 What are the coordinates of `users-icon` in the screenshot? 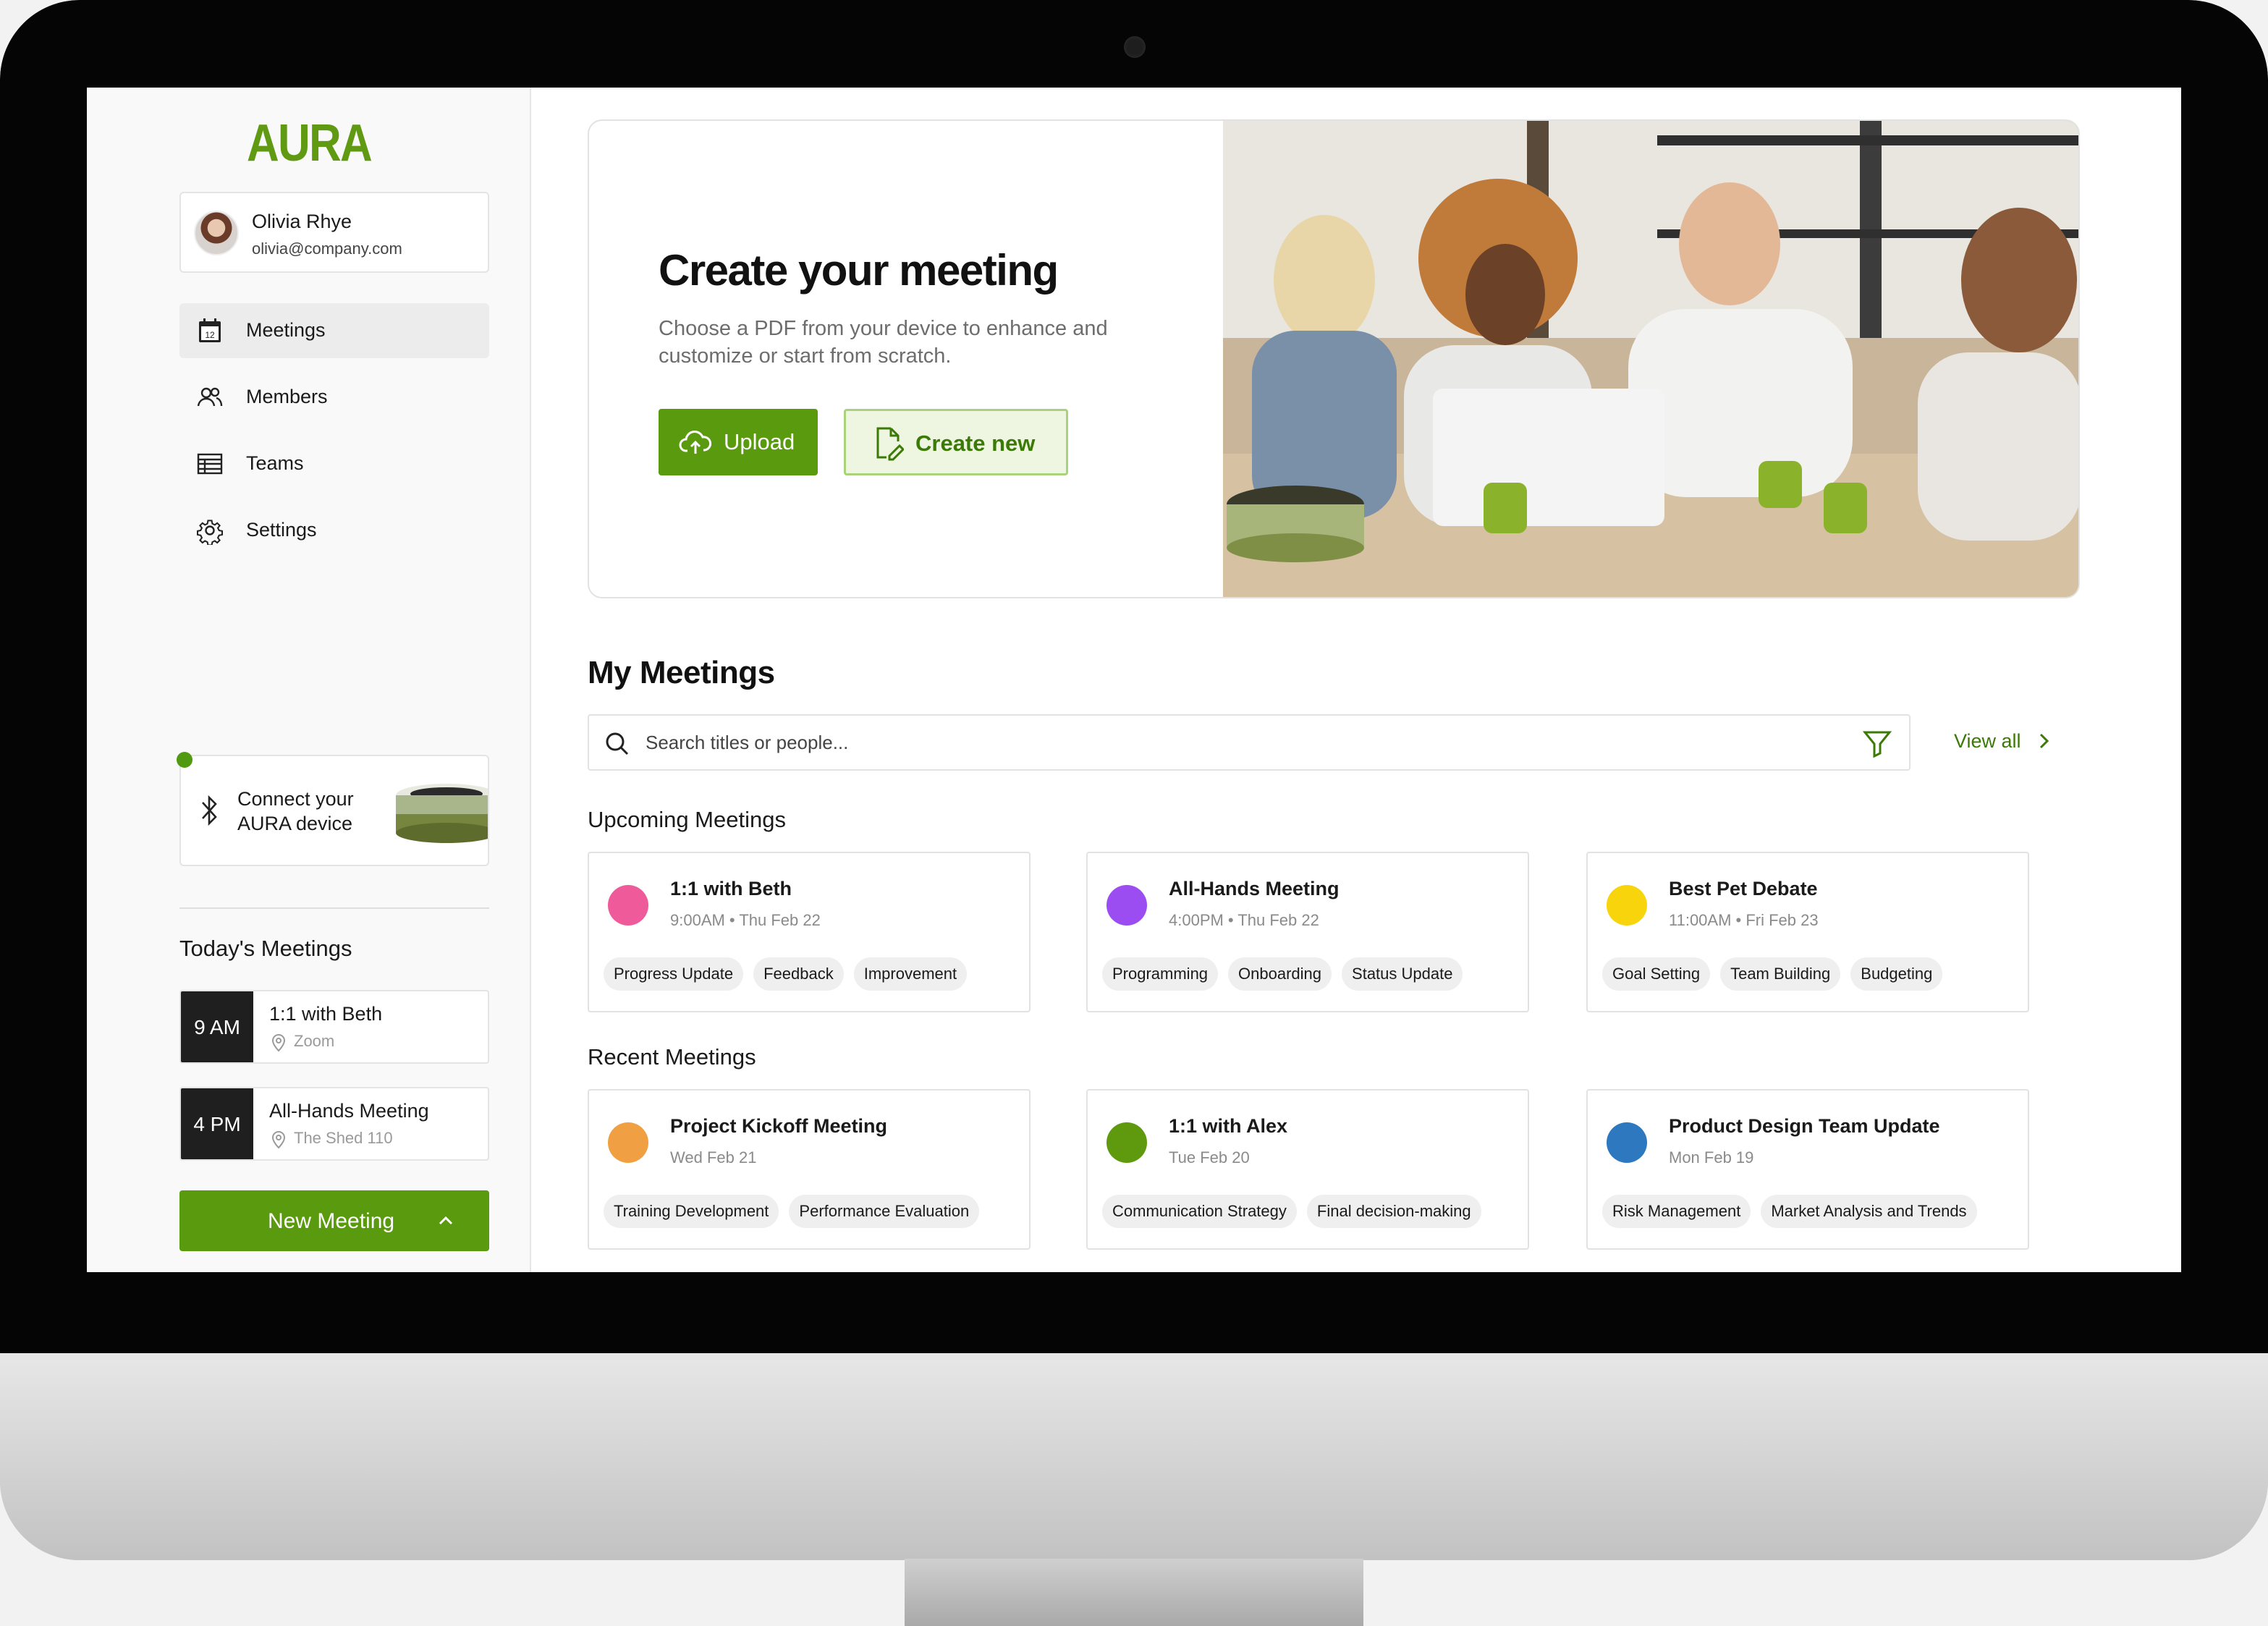 It's located at (210, 397).